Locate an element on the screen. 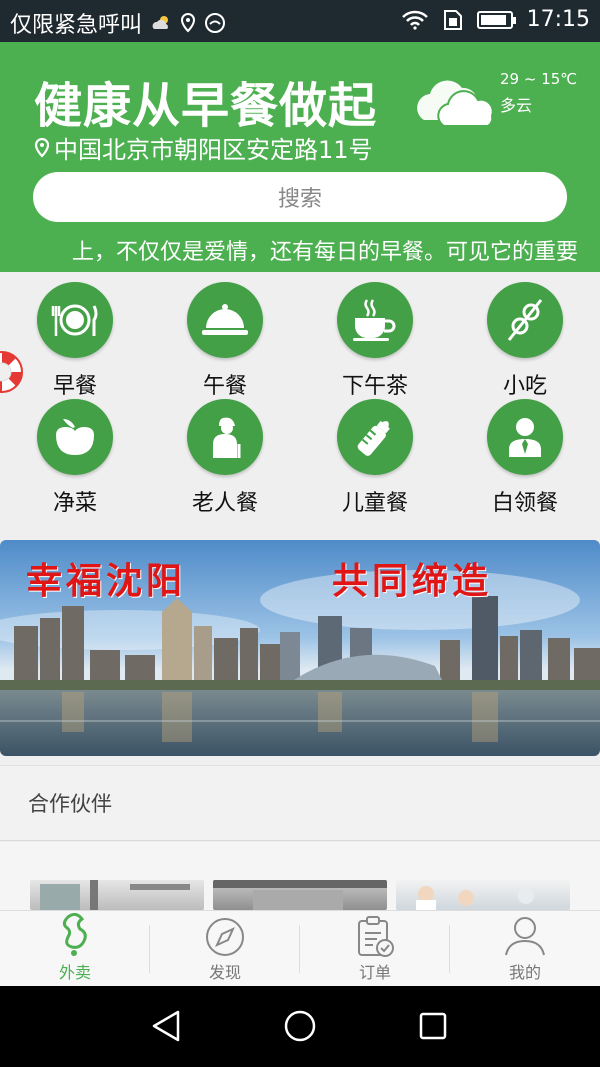 Image resolution: width=600 pixels, height=1067 pixels. battery-icon is located at coordinates (496, 19).